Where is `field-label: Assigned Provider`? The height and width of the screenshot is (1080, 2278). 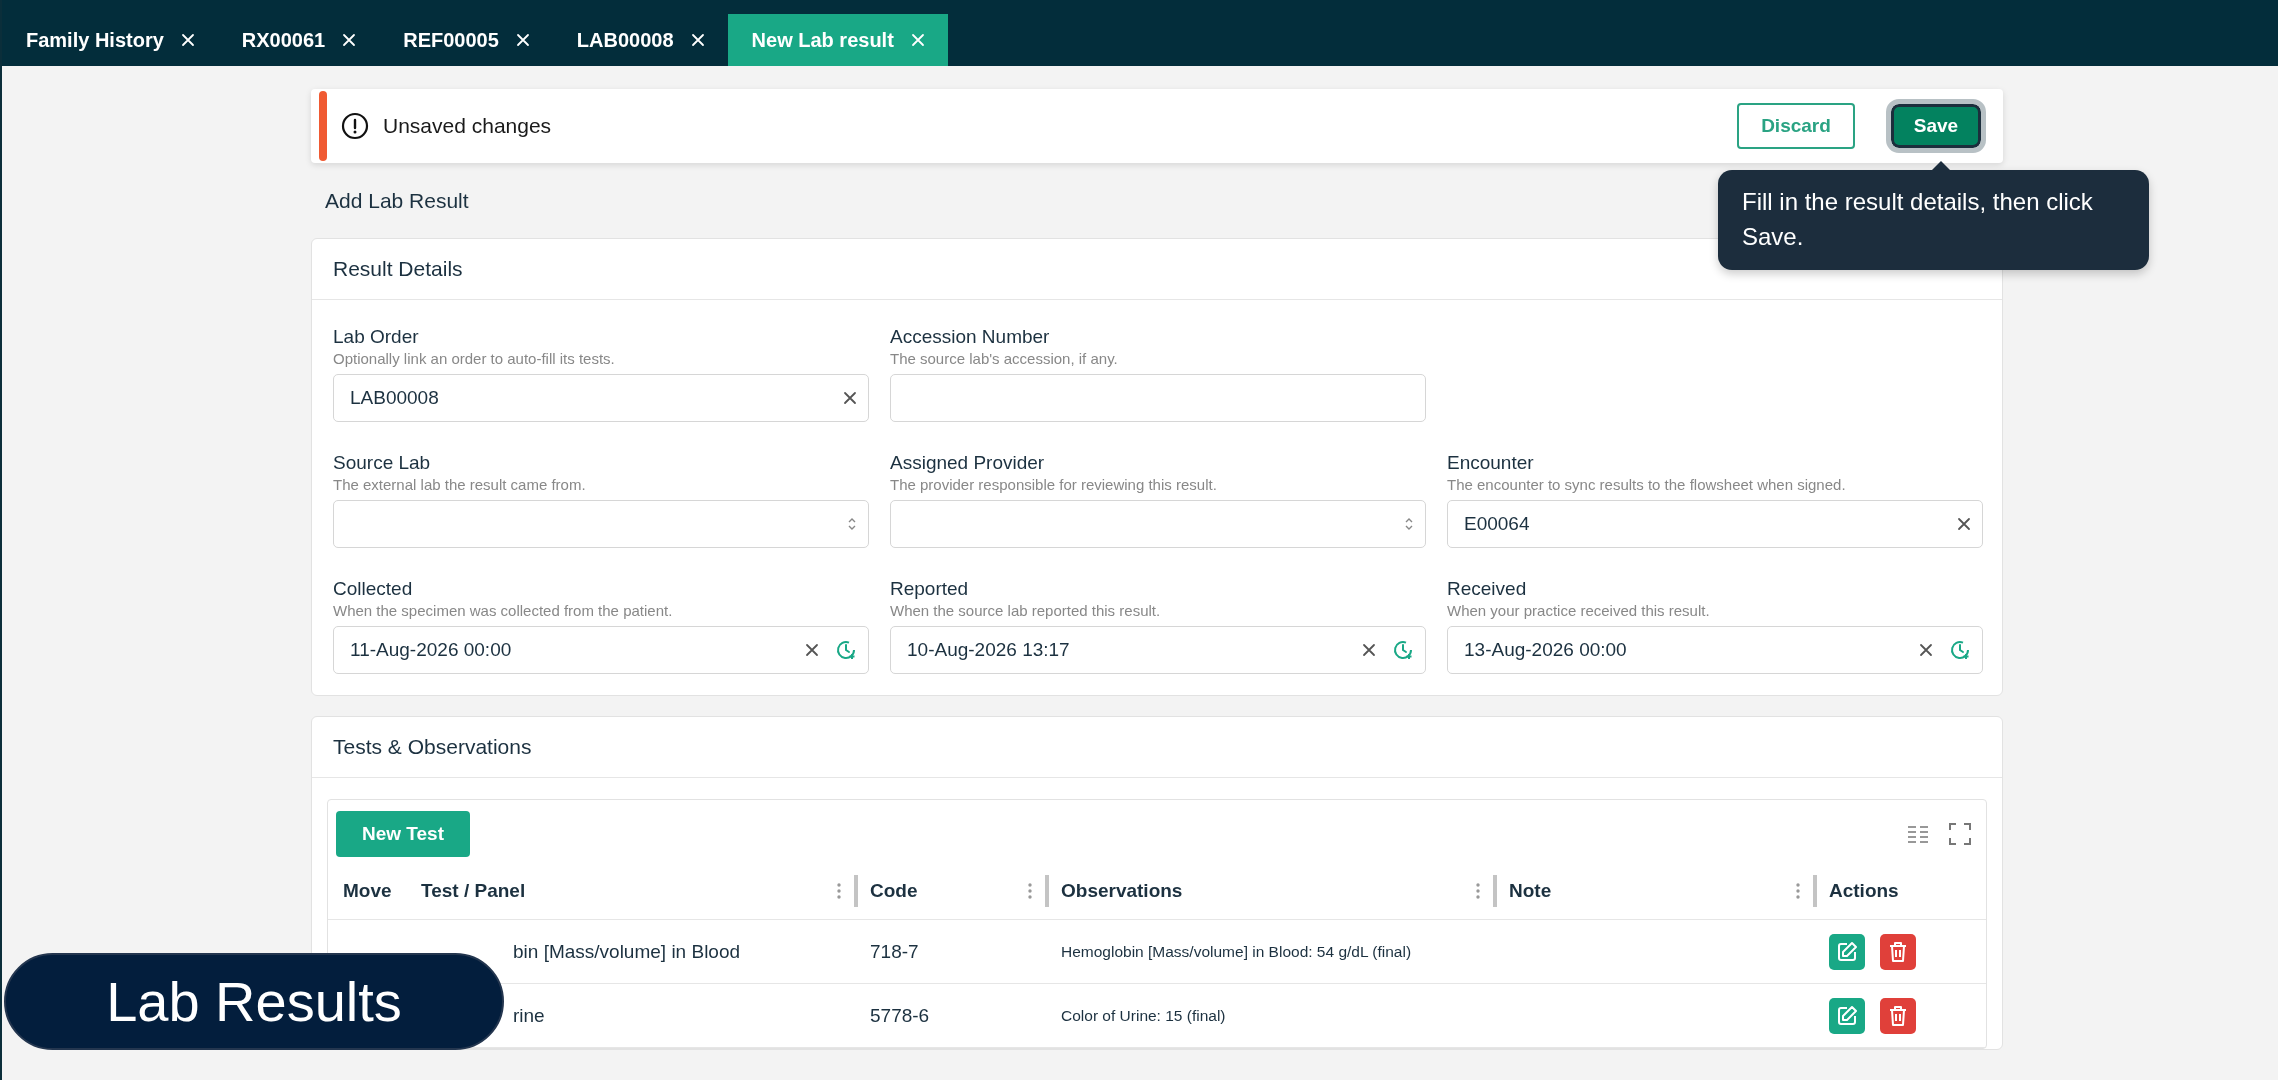
field-label: Assigned Provider is located at coordinates (968, 463).